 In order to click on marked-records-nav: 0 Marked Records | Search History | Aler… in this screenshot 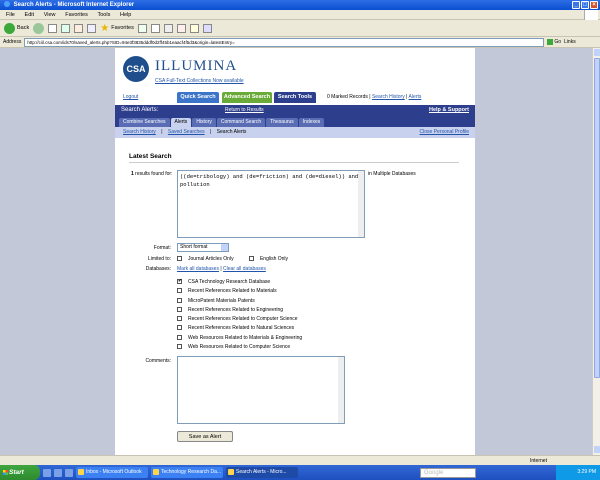, I will do `click(374, 97)`.